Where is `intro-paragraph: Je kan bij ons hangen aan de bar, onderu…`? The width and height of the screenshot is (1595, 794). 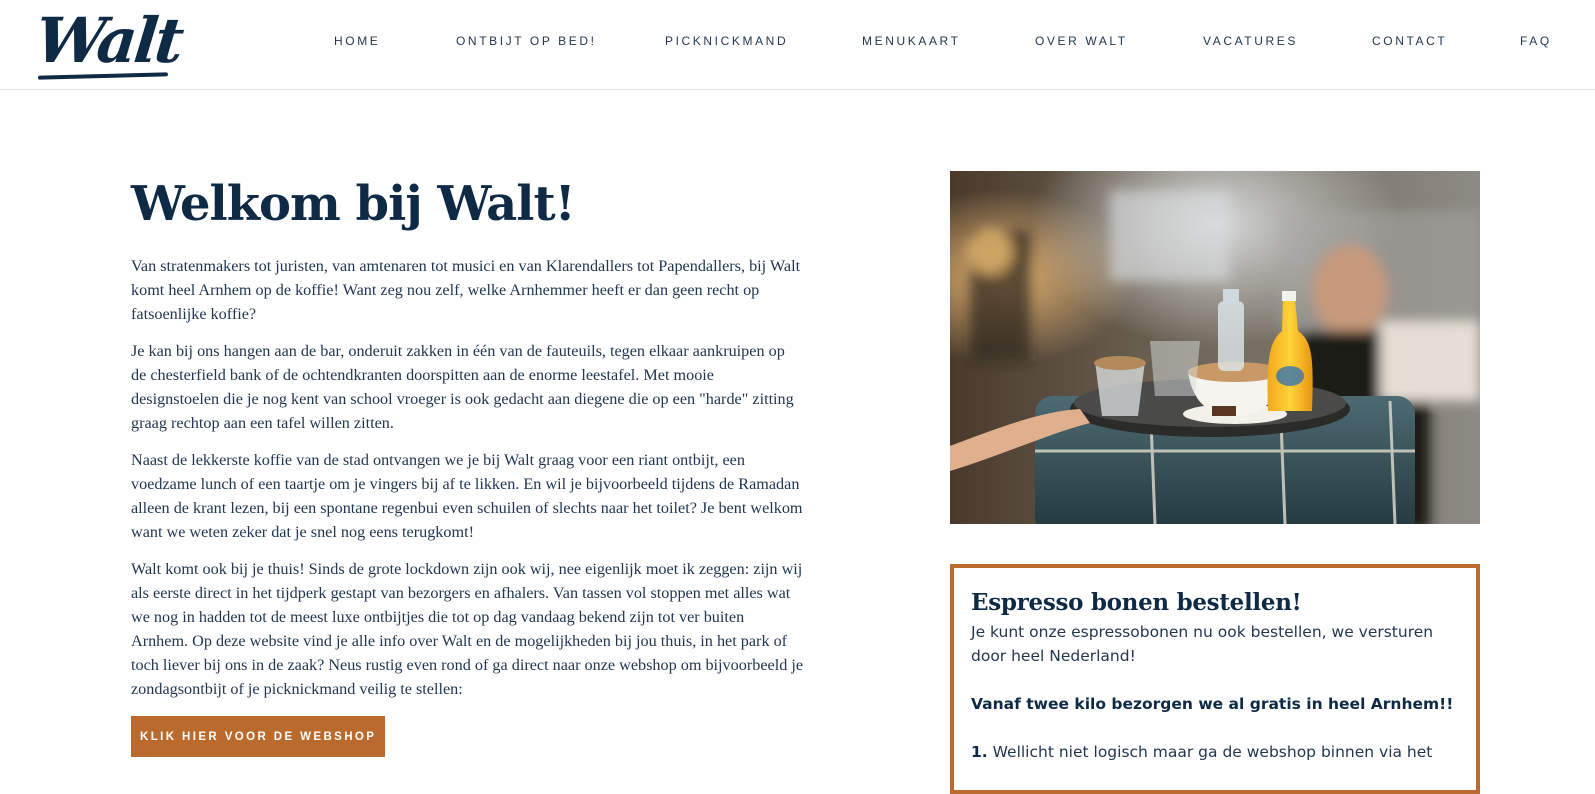
intro-paragraph: Je kan bij ons hangen aan de bar, onderu… is located at coordinates (462, 387).